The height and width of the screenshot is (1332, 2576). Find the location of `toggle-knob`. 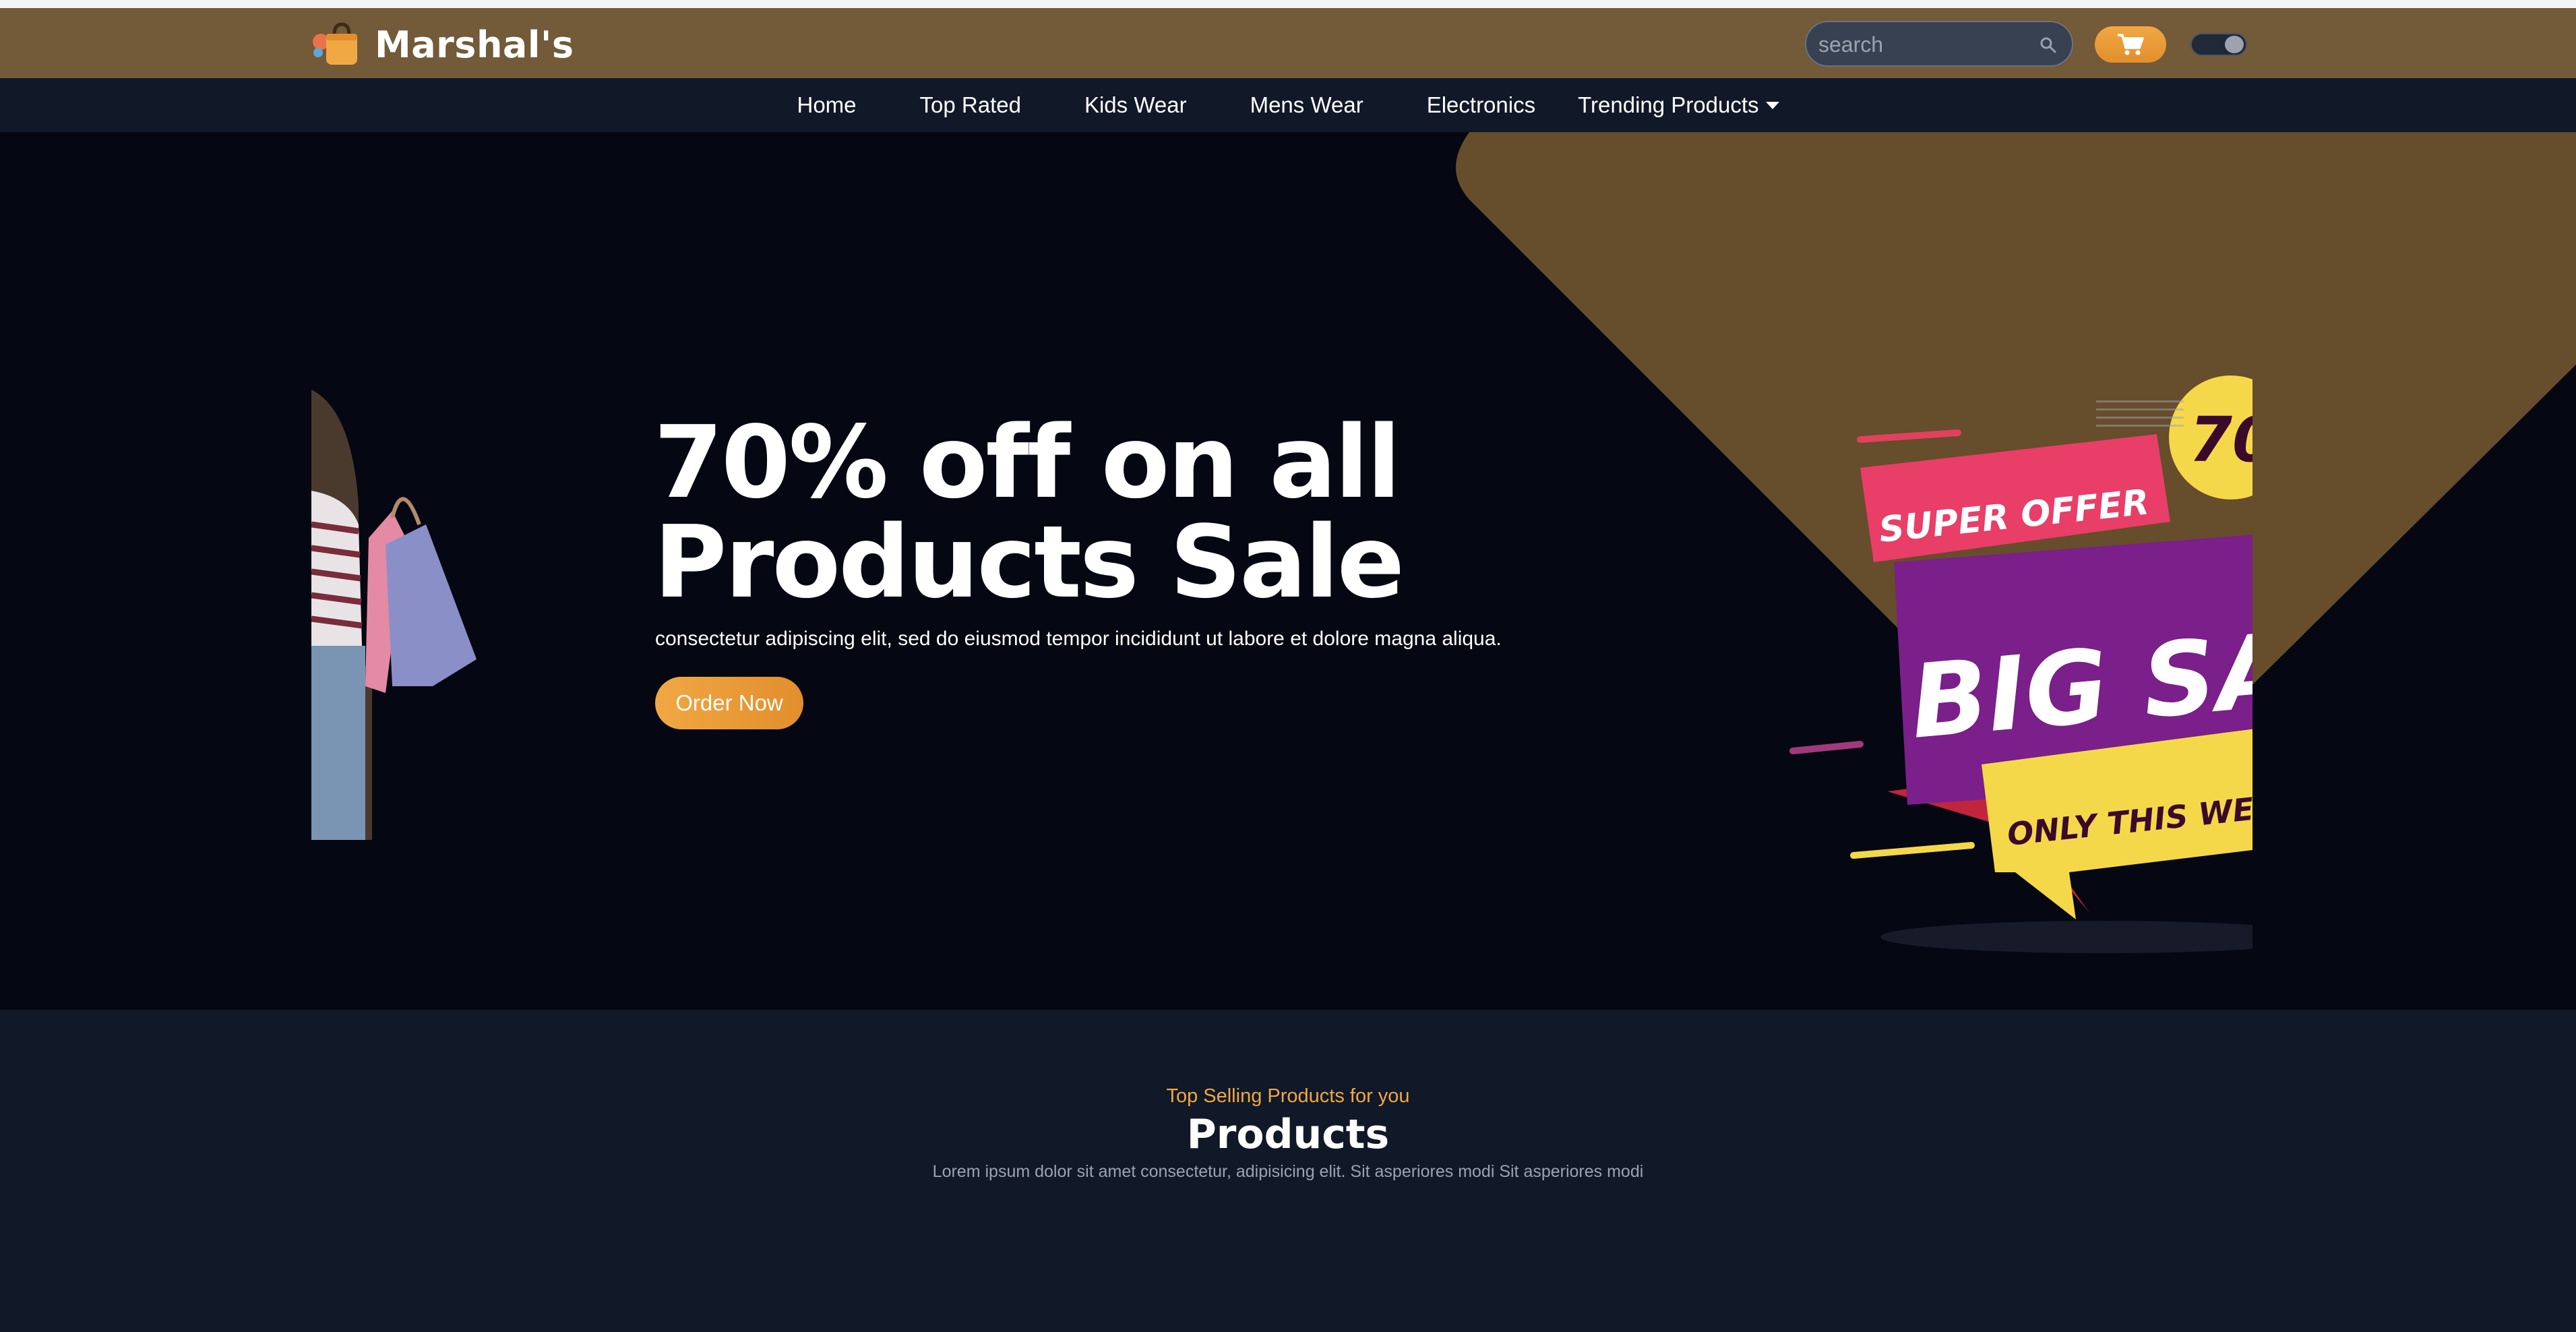

toggle-knob is located at coordinates (2235, 45).